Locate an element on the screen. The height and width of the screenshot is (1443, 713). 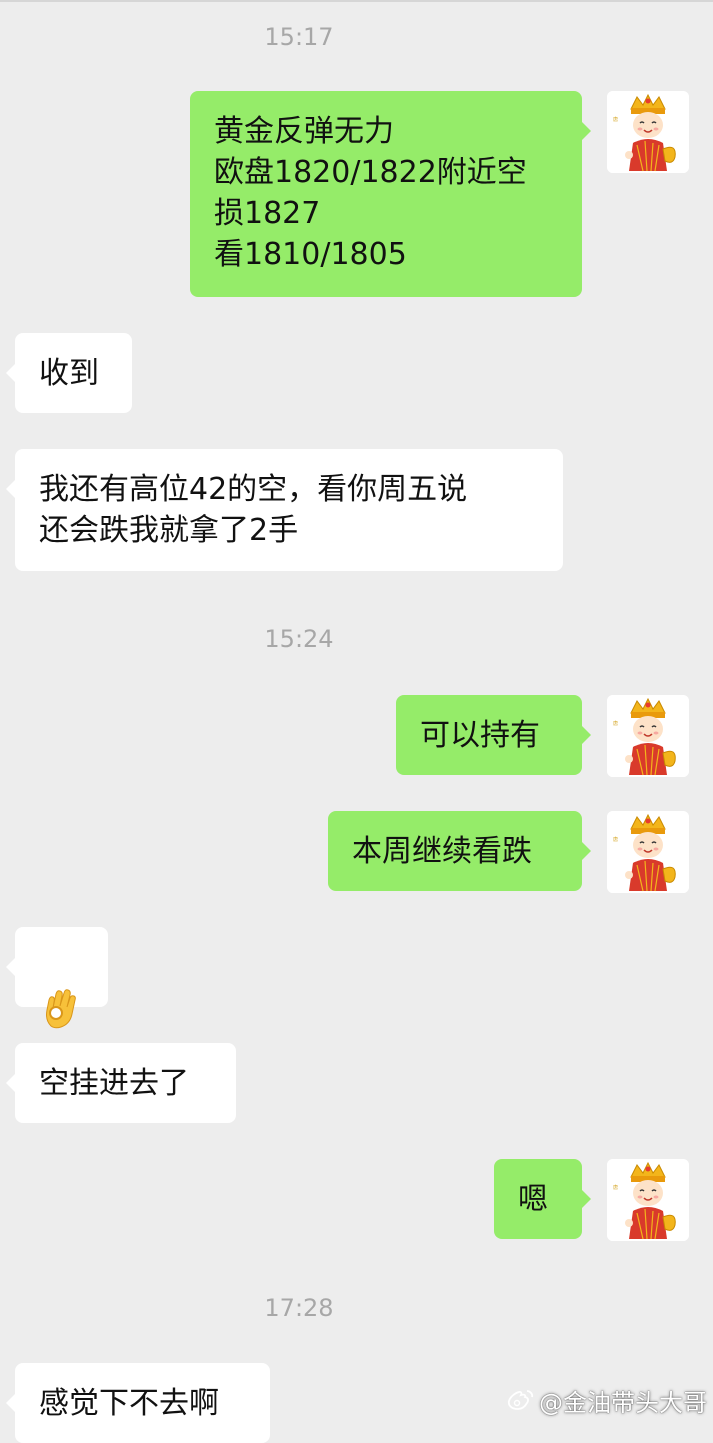
watermark: @金油带头大哥 is located at coordinates (607, 1400).